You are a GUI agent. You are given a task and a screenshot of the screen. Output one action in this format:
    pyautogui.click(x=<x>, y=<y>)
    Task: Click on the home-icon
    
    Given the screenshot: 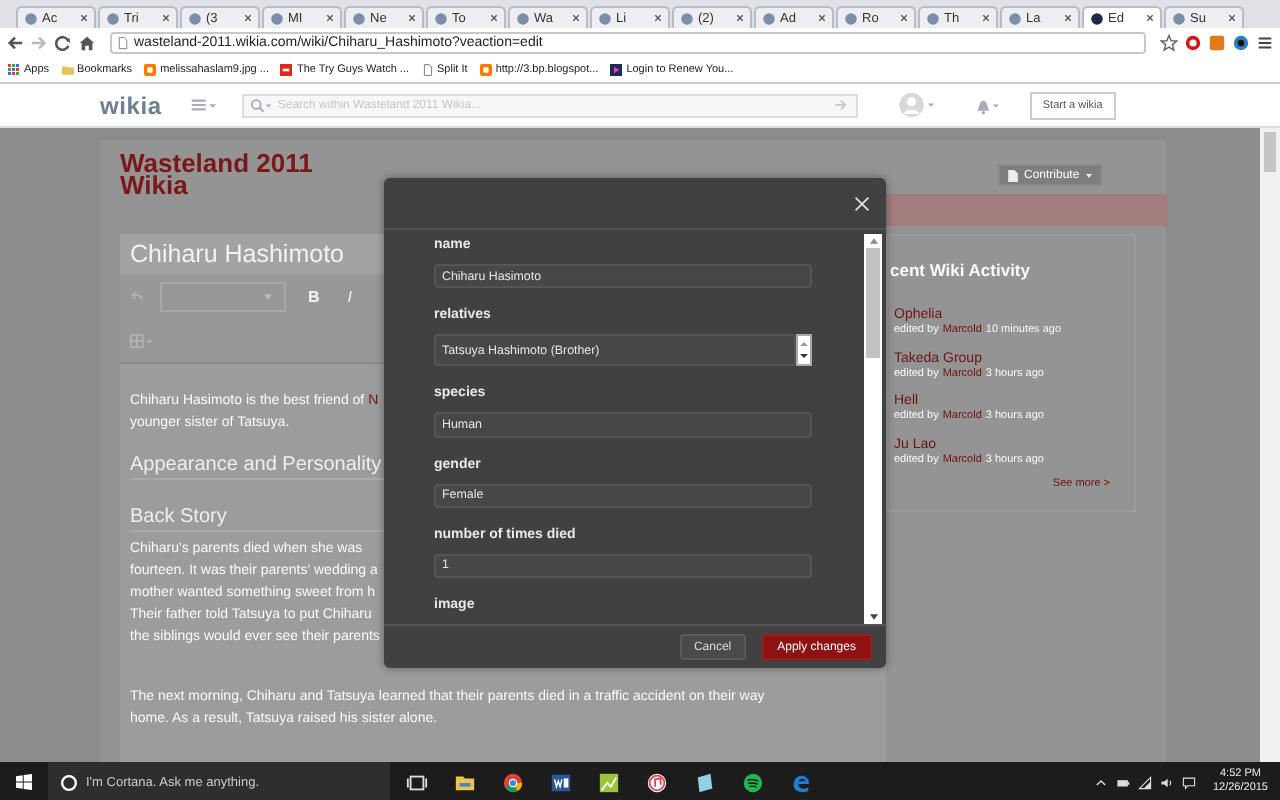 What is the action you would take?
    pyautogui.click(x=87, y=42)
    